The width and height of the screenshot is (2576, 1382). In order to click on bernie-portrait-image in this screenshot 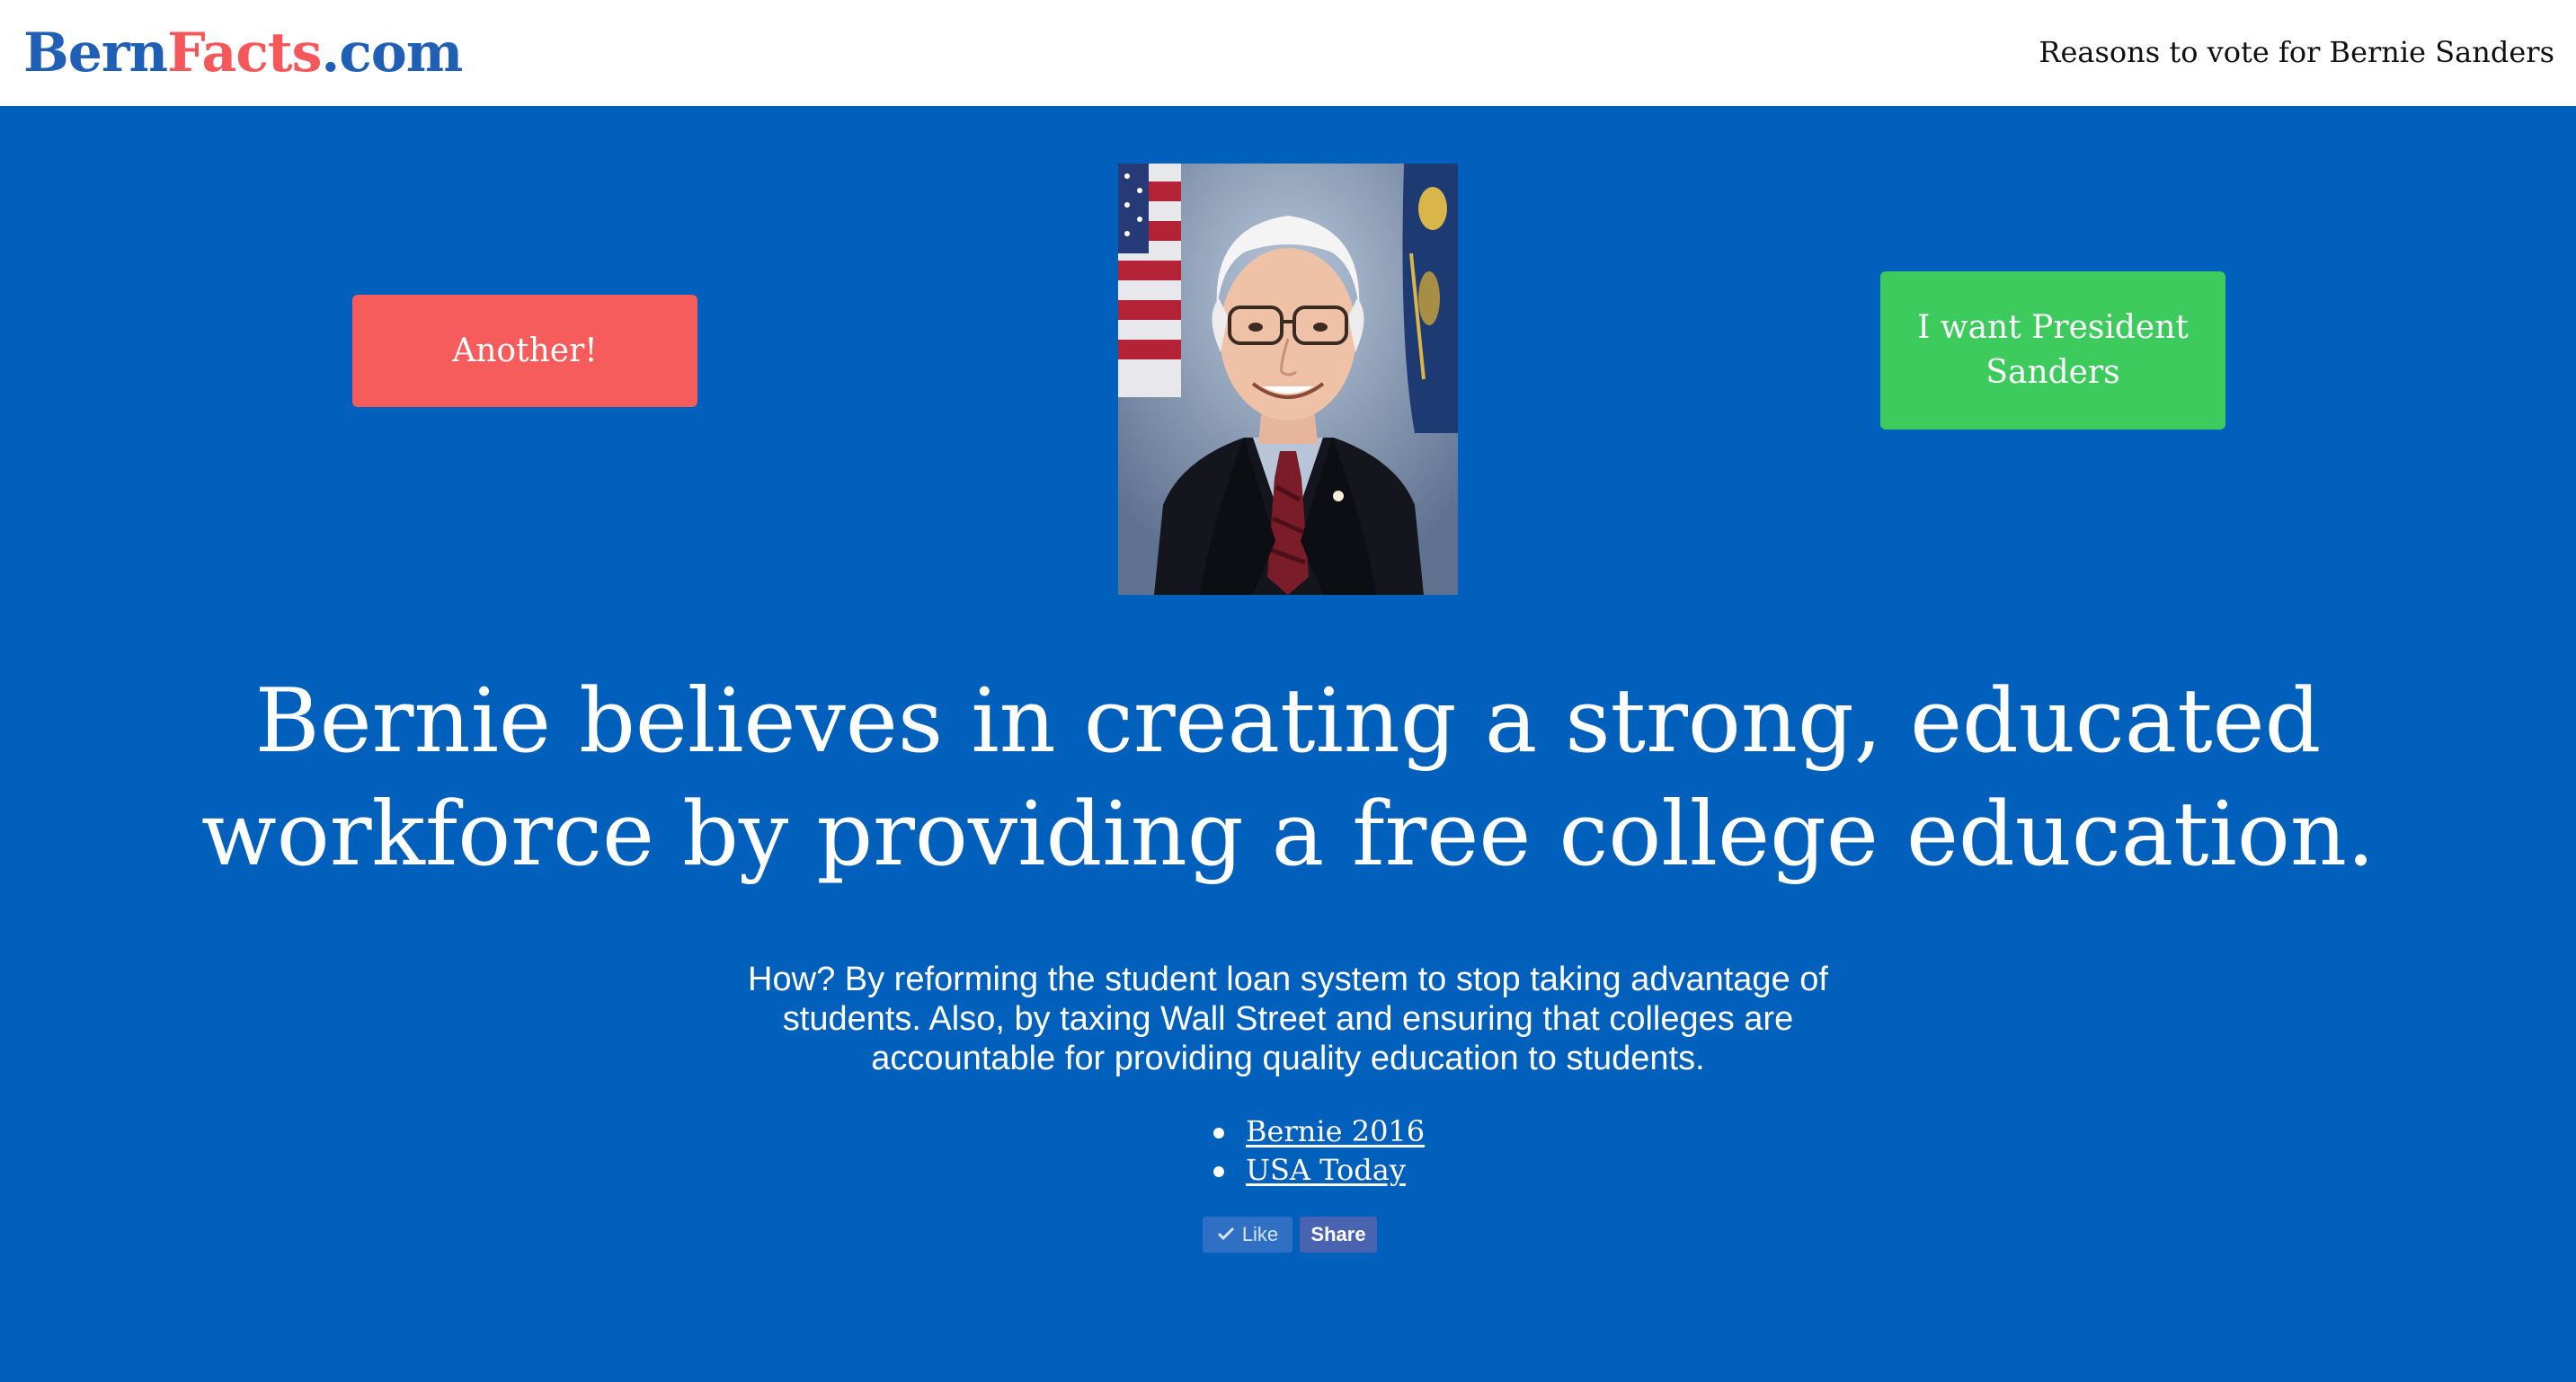, I will do `click(1288, 379)`.